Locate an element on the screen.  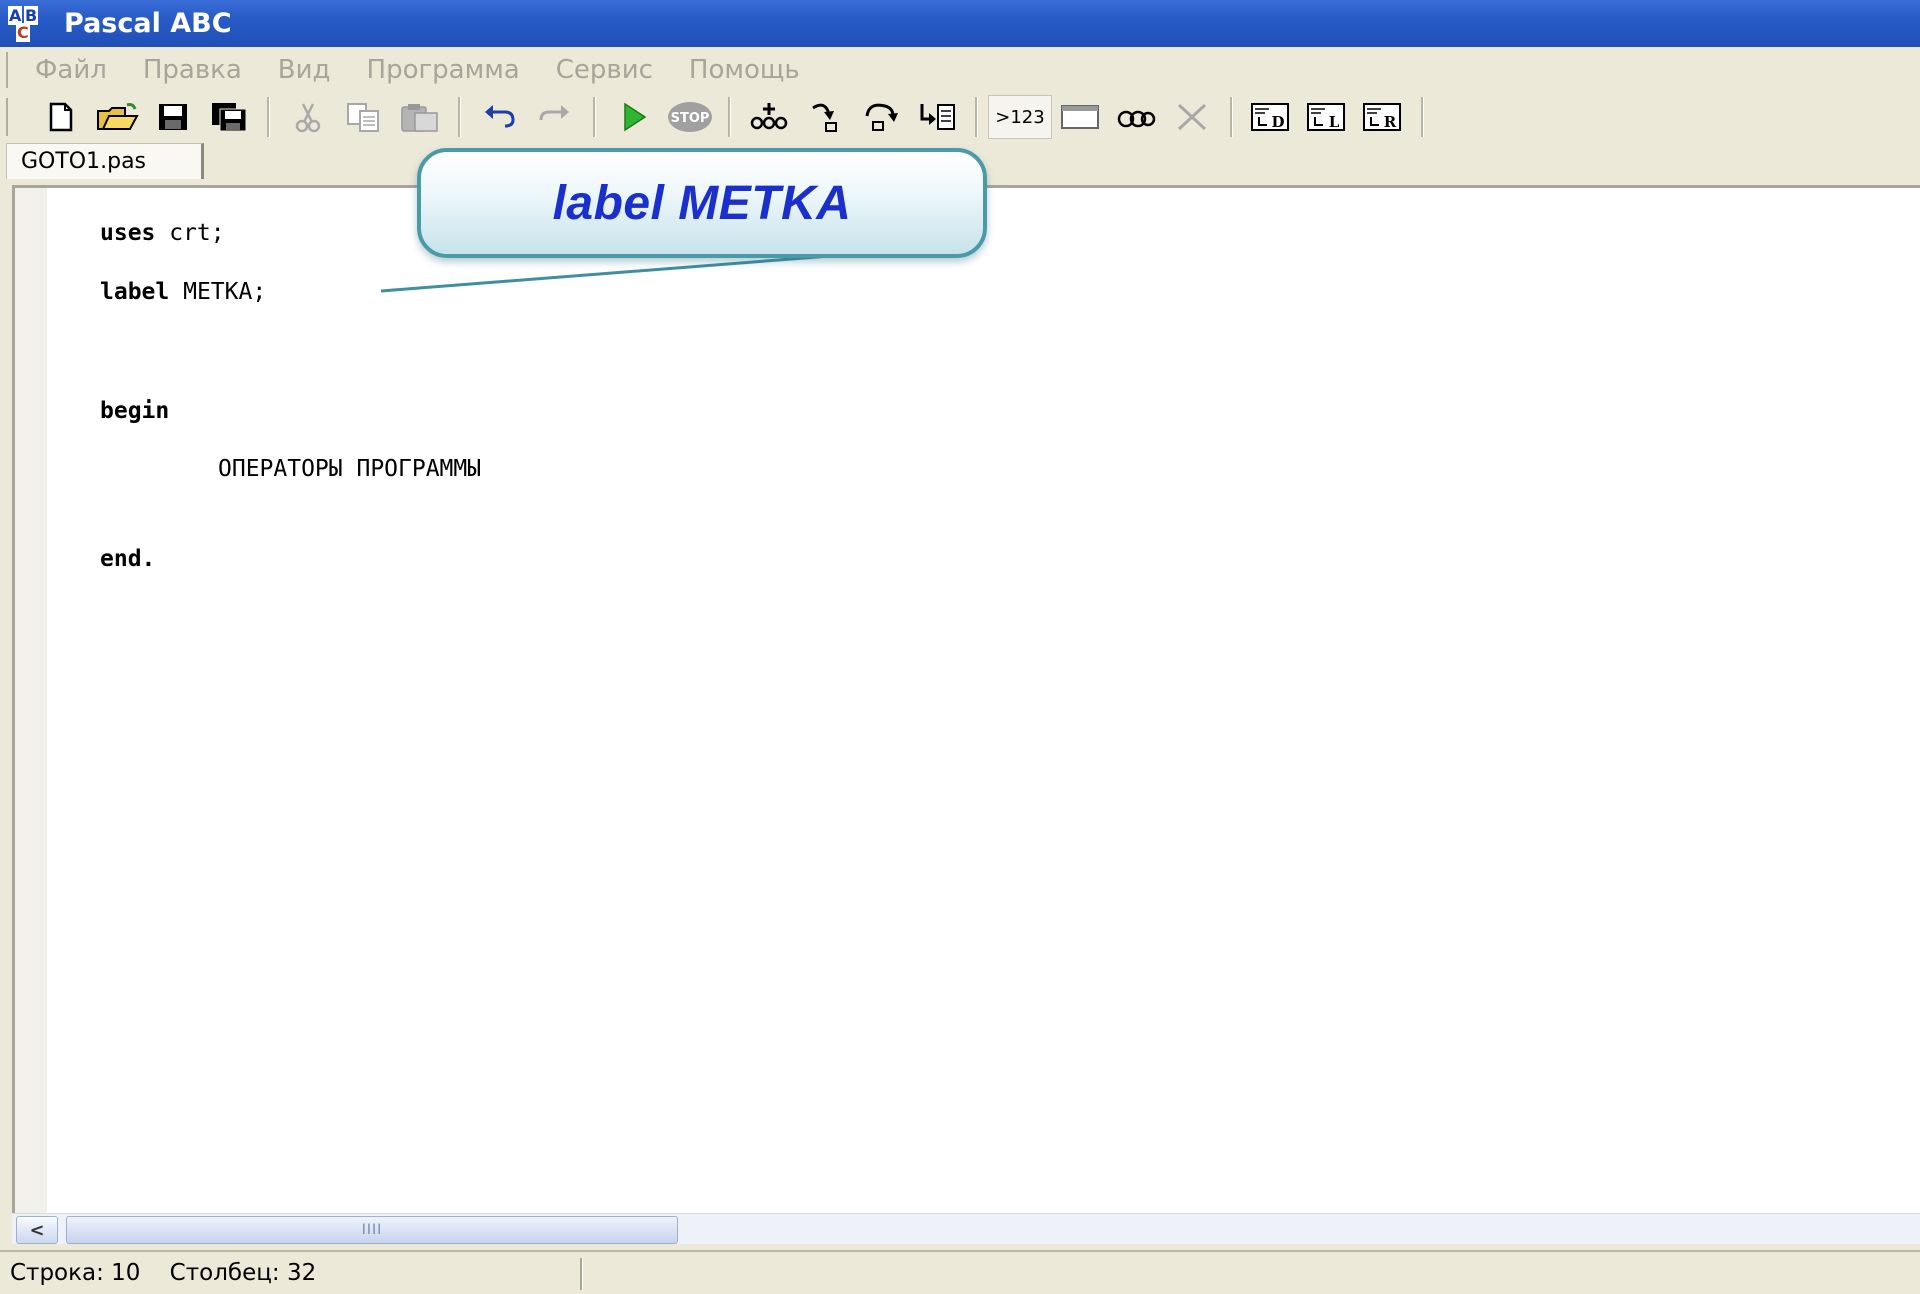
keyword-begin: begin is located at coordinates (135, 411).